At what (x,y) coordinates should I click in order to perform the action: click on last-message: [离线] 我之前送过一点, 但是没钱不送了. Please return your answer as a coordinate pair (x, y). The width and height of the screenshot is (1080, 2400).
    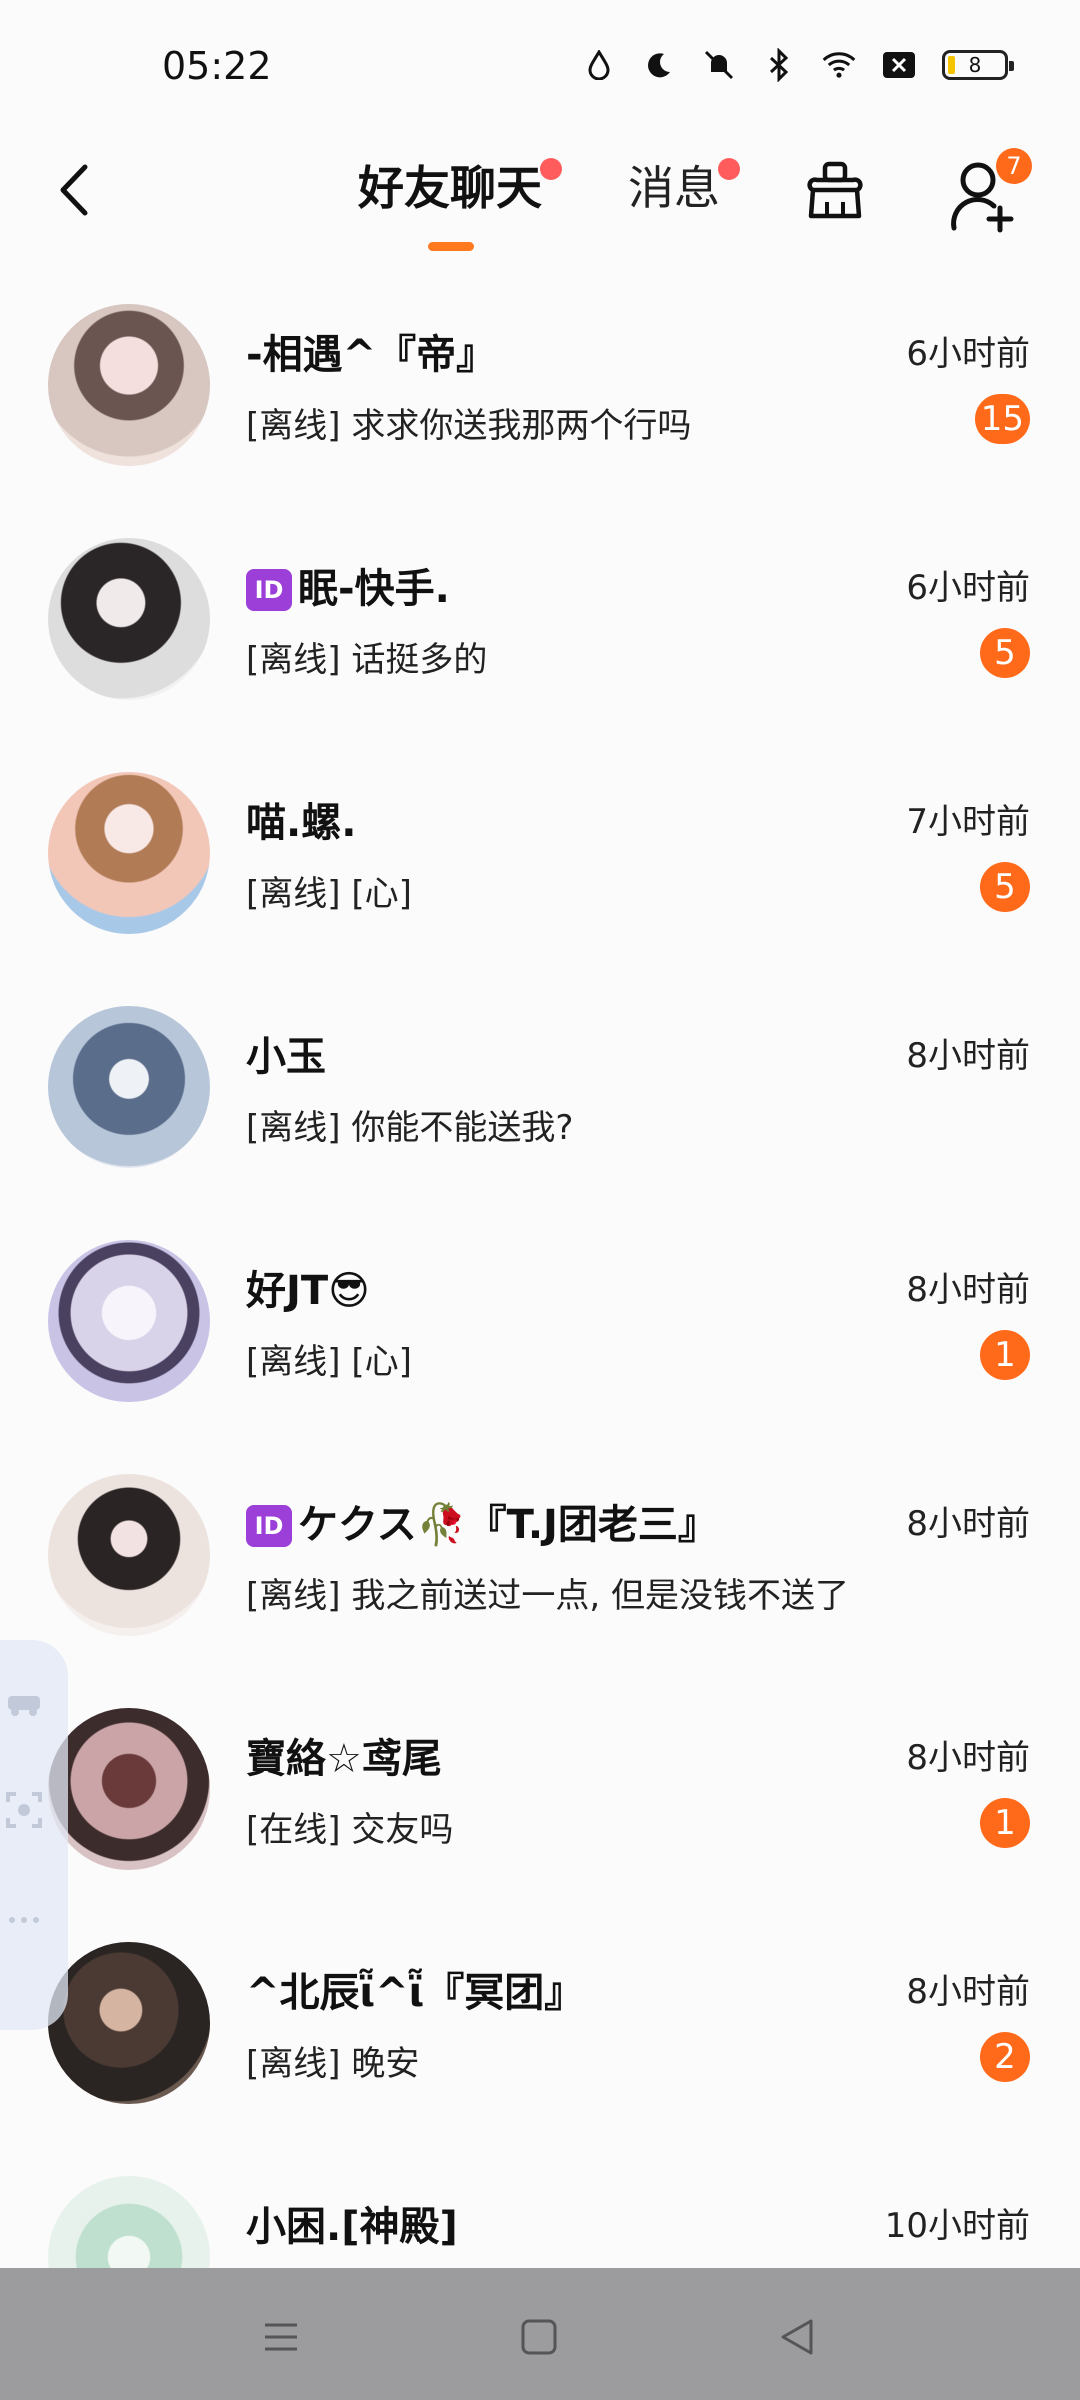
    Looking at the image, I should click on (547, 1596).